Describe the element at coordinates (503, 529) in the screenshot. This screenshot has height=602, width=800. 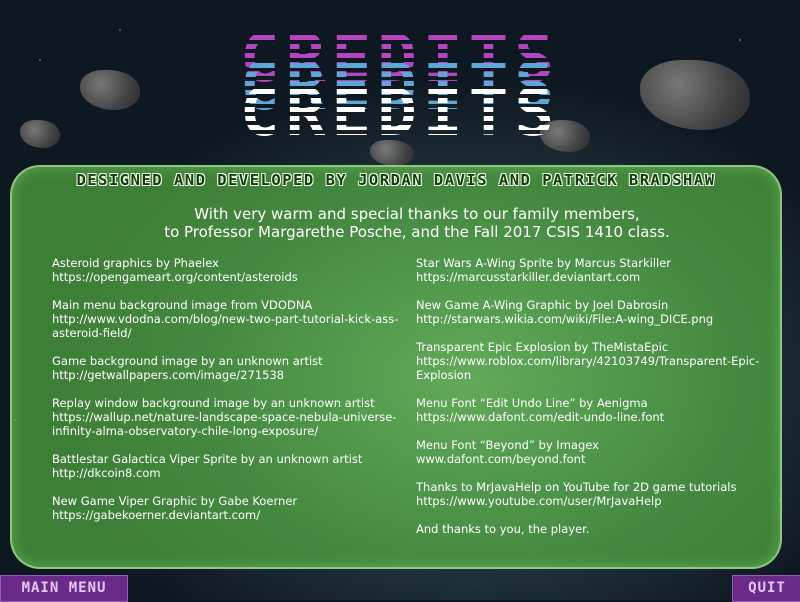
I see `credit-title: And thanks to you, the player.` at that location.